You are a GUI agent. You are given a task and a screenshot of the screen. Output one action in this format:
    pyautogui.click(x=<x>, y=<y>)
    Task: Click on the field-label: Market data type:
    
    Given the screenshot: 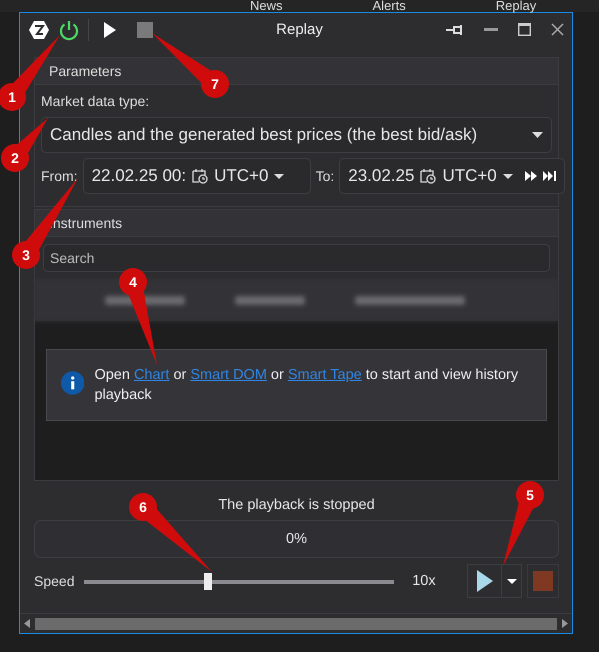 What is the action you would take?
    pyautogui.click(x=95, y=101)
    